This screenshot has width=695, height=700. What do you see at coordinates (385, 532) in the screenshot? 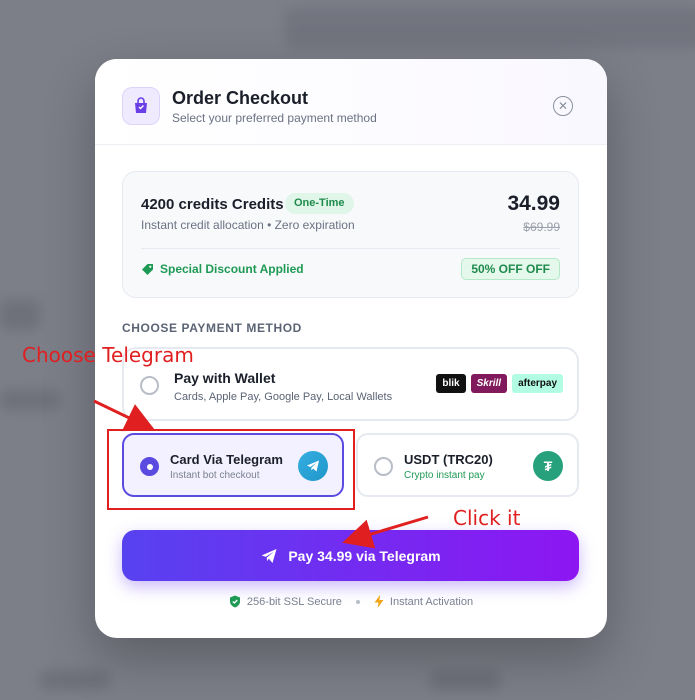
I see `arrow-to-pay-button` at bounding box center [385, 532].